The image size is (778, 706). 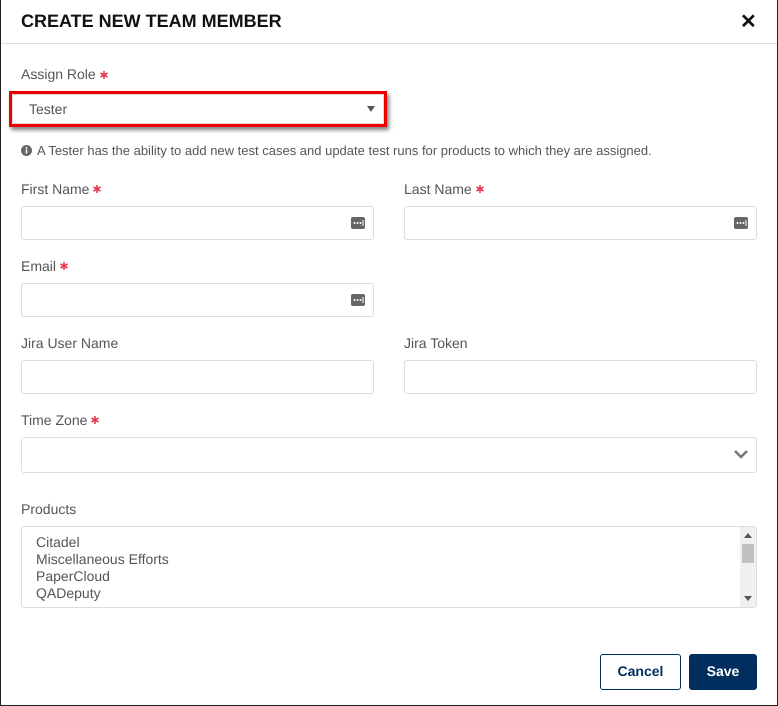 I want to click on chevron-down-icon, so click(x=741, y=454).